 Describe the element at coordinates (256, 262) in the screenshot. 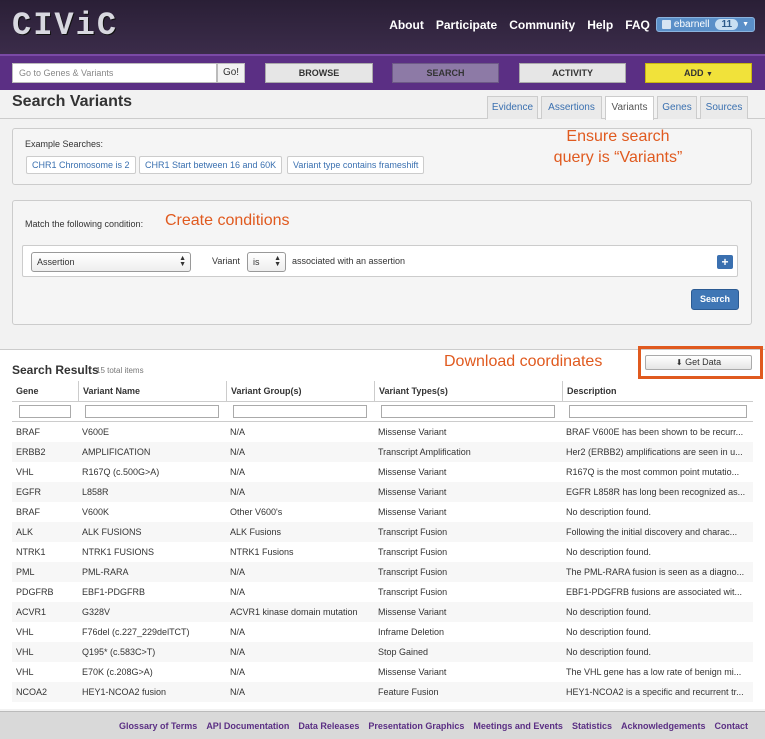

I see `condition-operator-value: is` at that location.